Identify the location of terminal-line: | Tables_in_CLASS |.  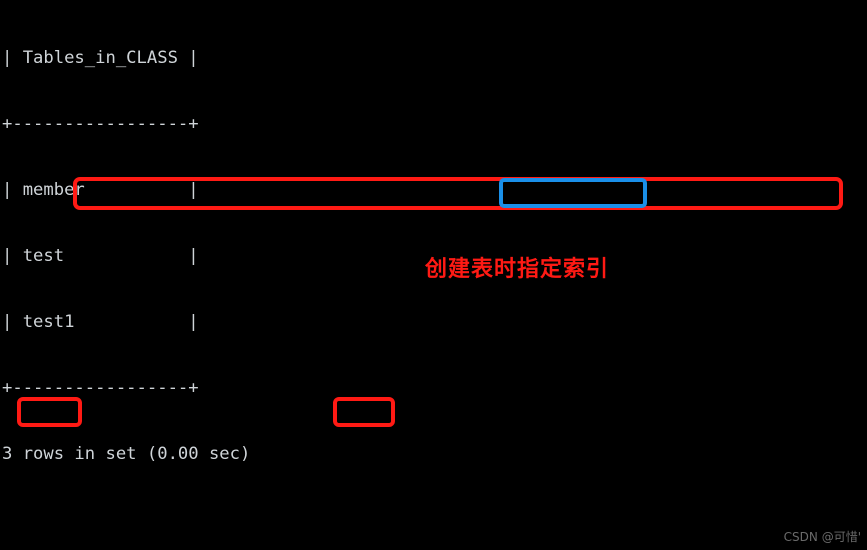
(100, 58).